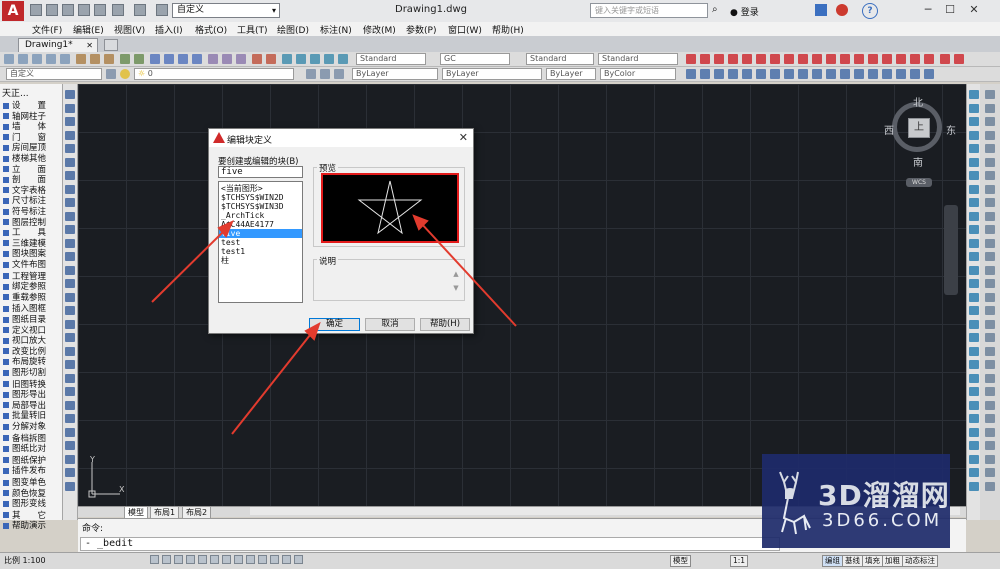 The image size is (1000, 569). What do you see at coordinates (872, 561) in the screenshot?
I see `status-fill: 填充` at bounding box center [872, 561].